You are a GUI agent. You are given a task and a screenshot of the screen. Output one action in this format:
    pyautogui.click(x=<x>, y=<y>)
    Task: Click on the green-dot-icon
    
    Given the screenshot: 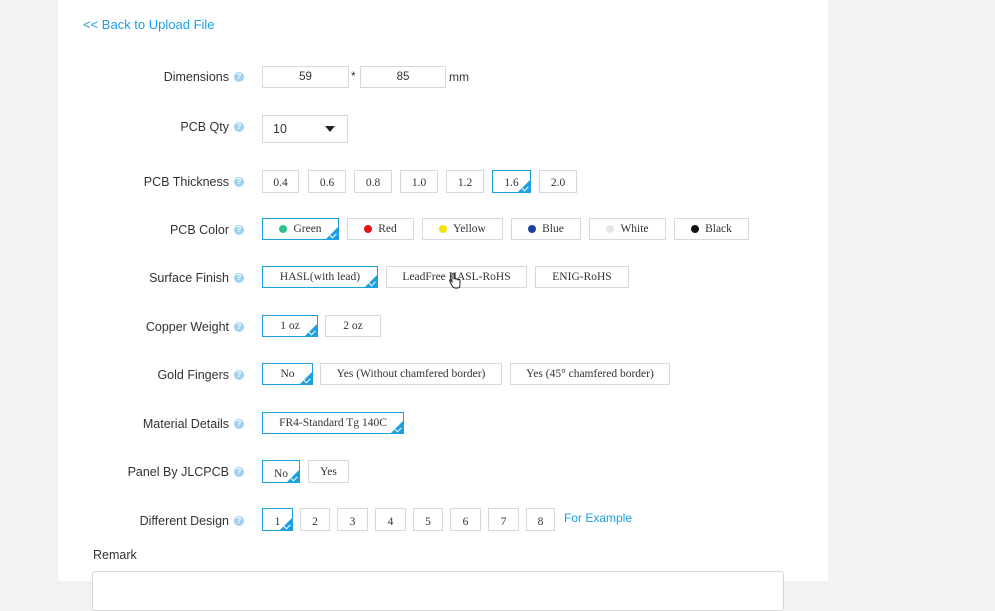 What is the action you would take?
    pyautogui.click(x=283, y=229)
    